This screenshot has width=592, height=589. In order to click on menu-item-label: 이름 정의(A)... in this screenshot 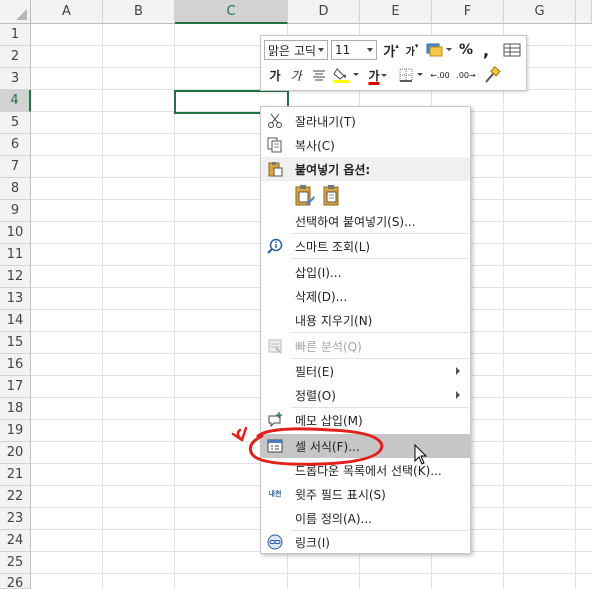, I will do `click(333, 518)`.